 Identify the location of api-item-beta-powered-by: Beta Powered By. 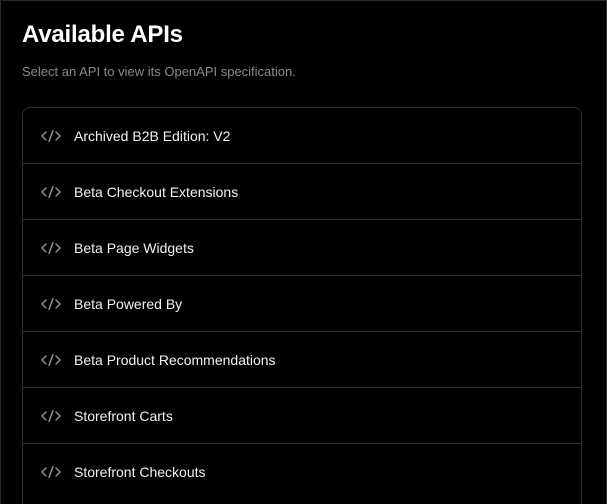
(302, 304).